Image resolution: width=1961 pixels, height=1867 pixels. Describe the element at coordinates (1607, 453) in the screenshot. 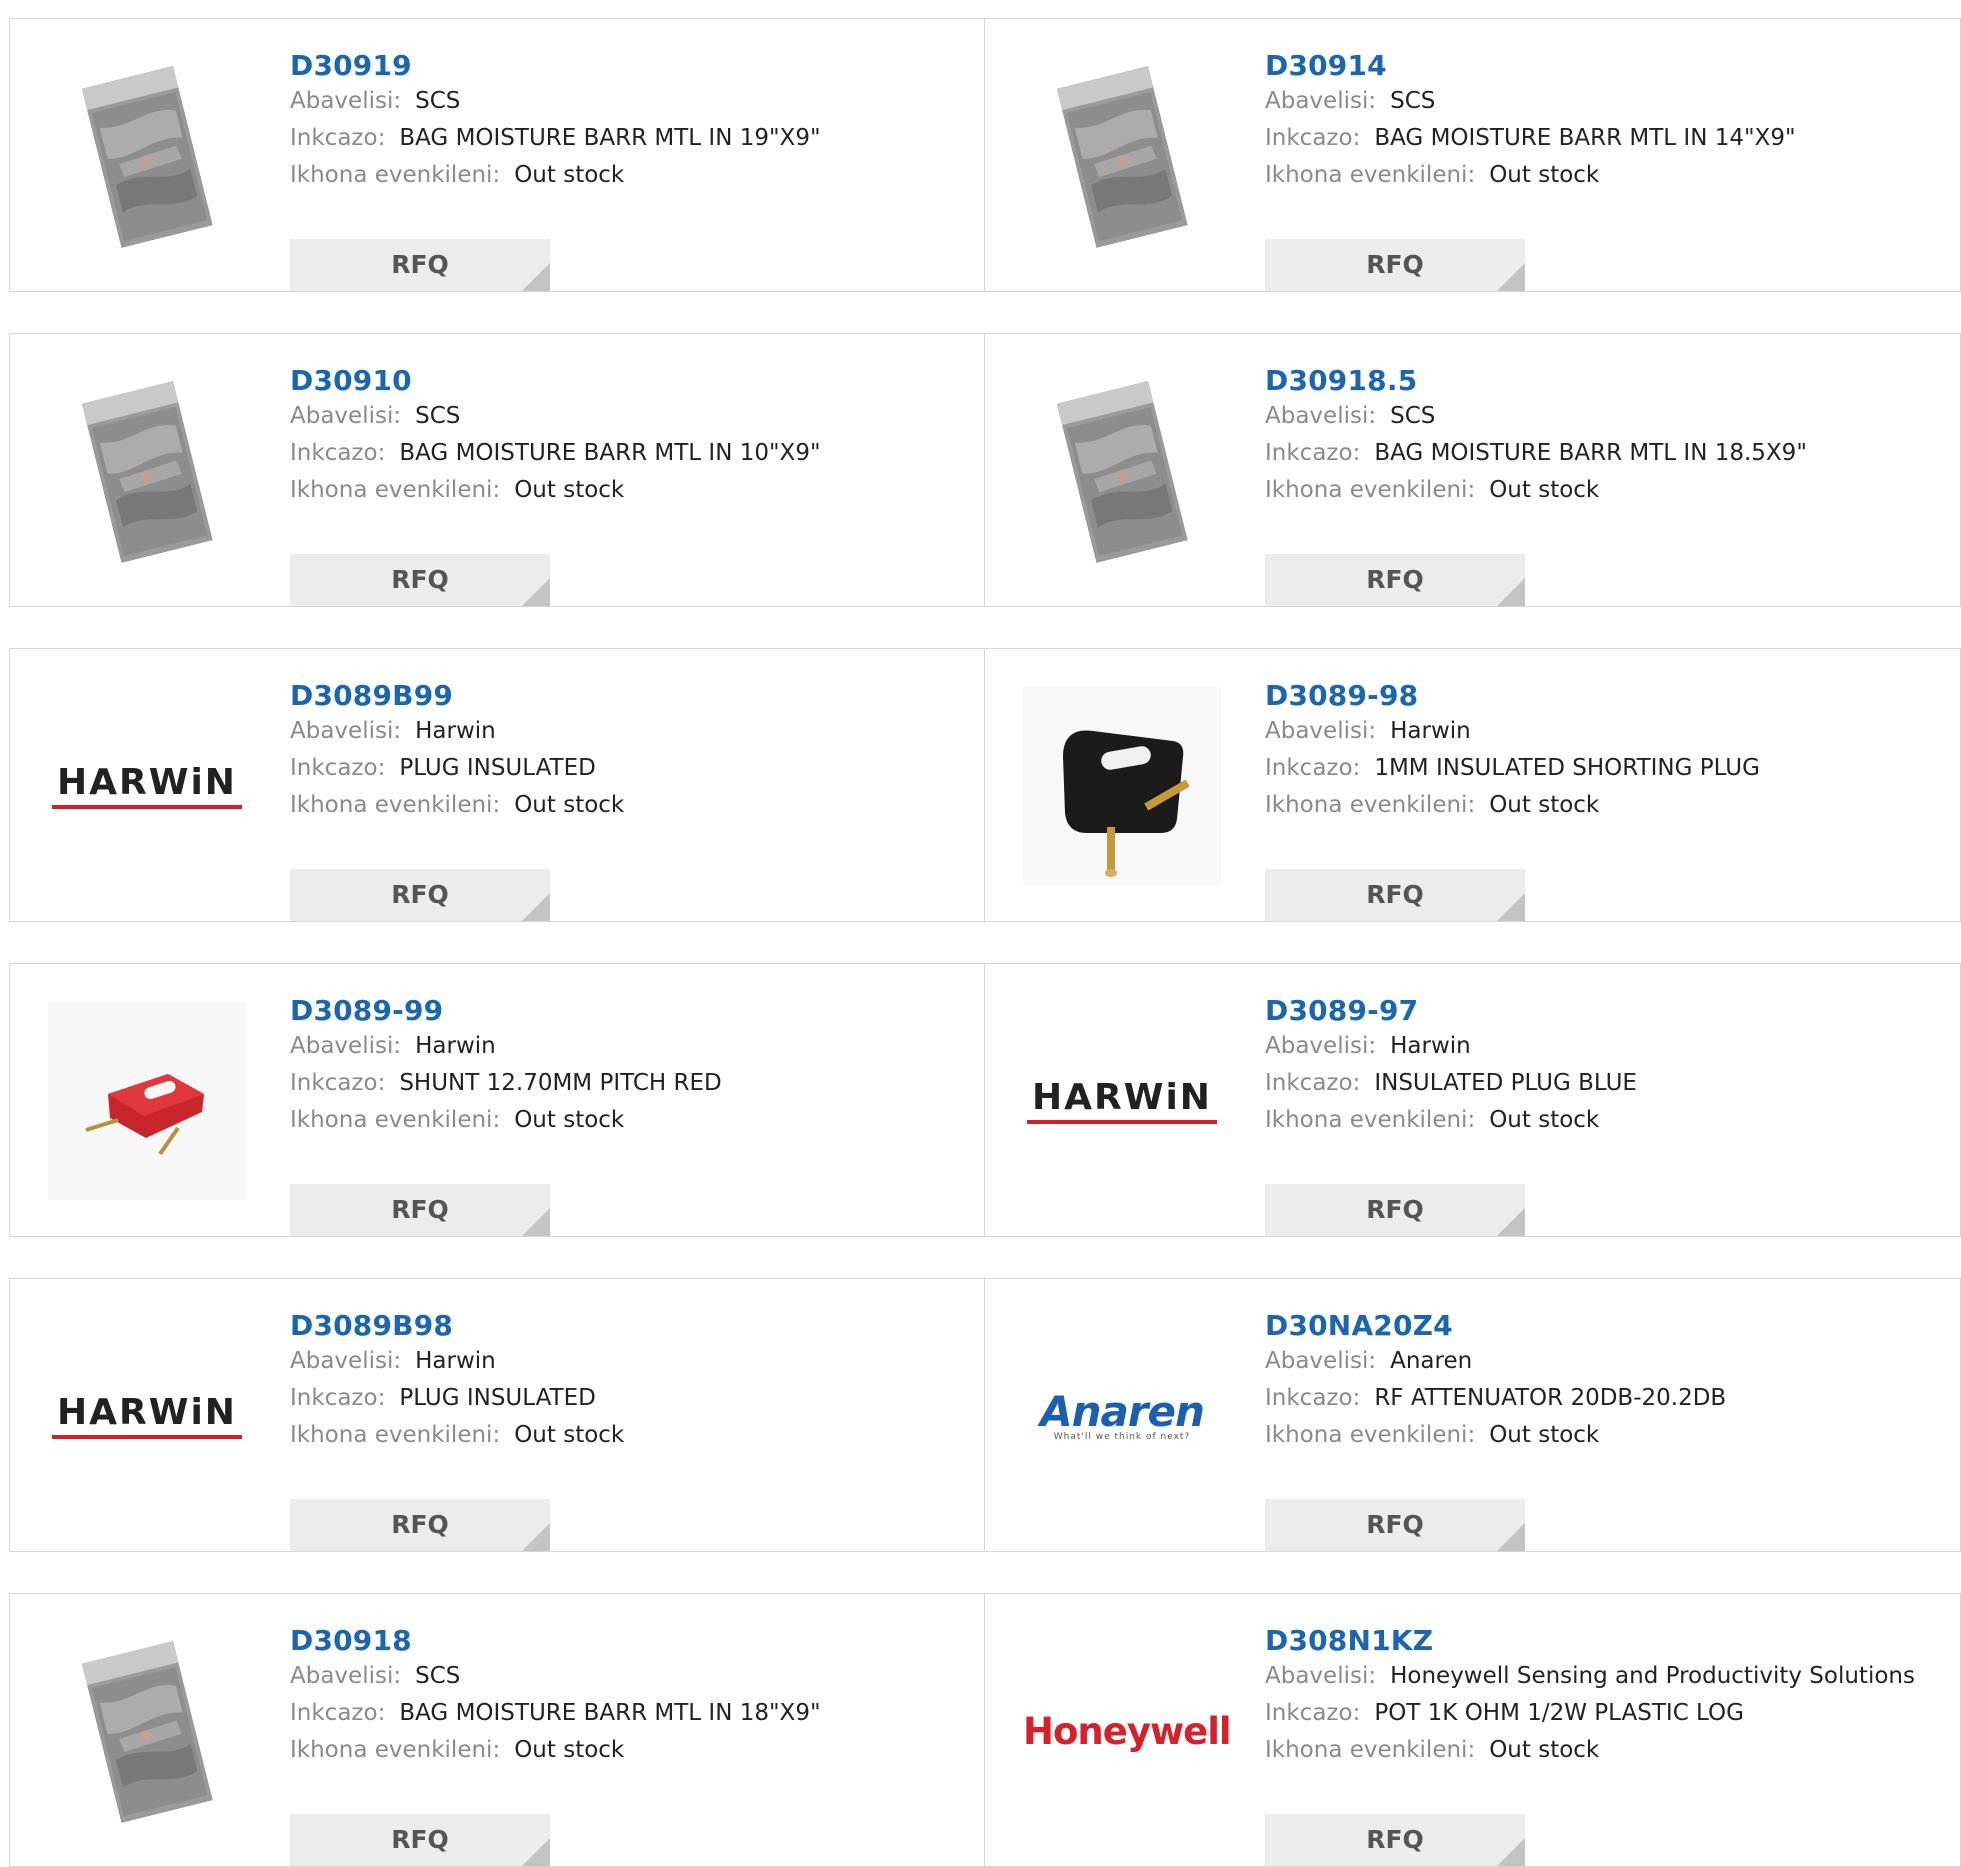

I see `description-row: Inkcazo: BAG MOISTURE BARR MTL IN 18.5X9"` at that location.